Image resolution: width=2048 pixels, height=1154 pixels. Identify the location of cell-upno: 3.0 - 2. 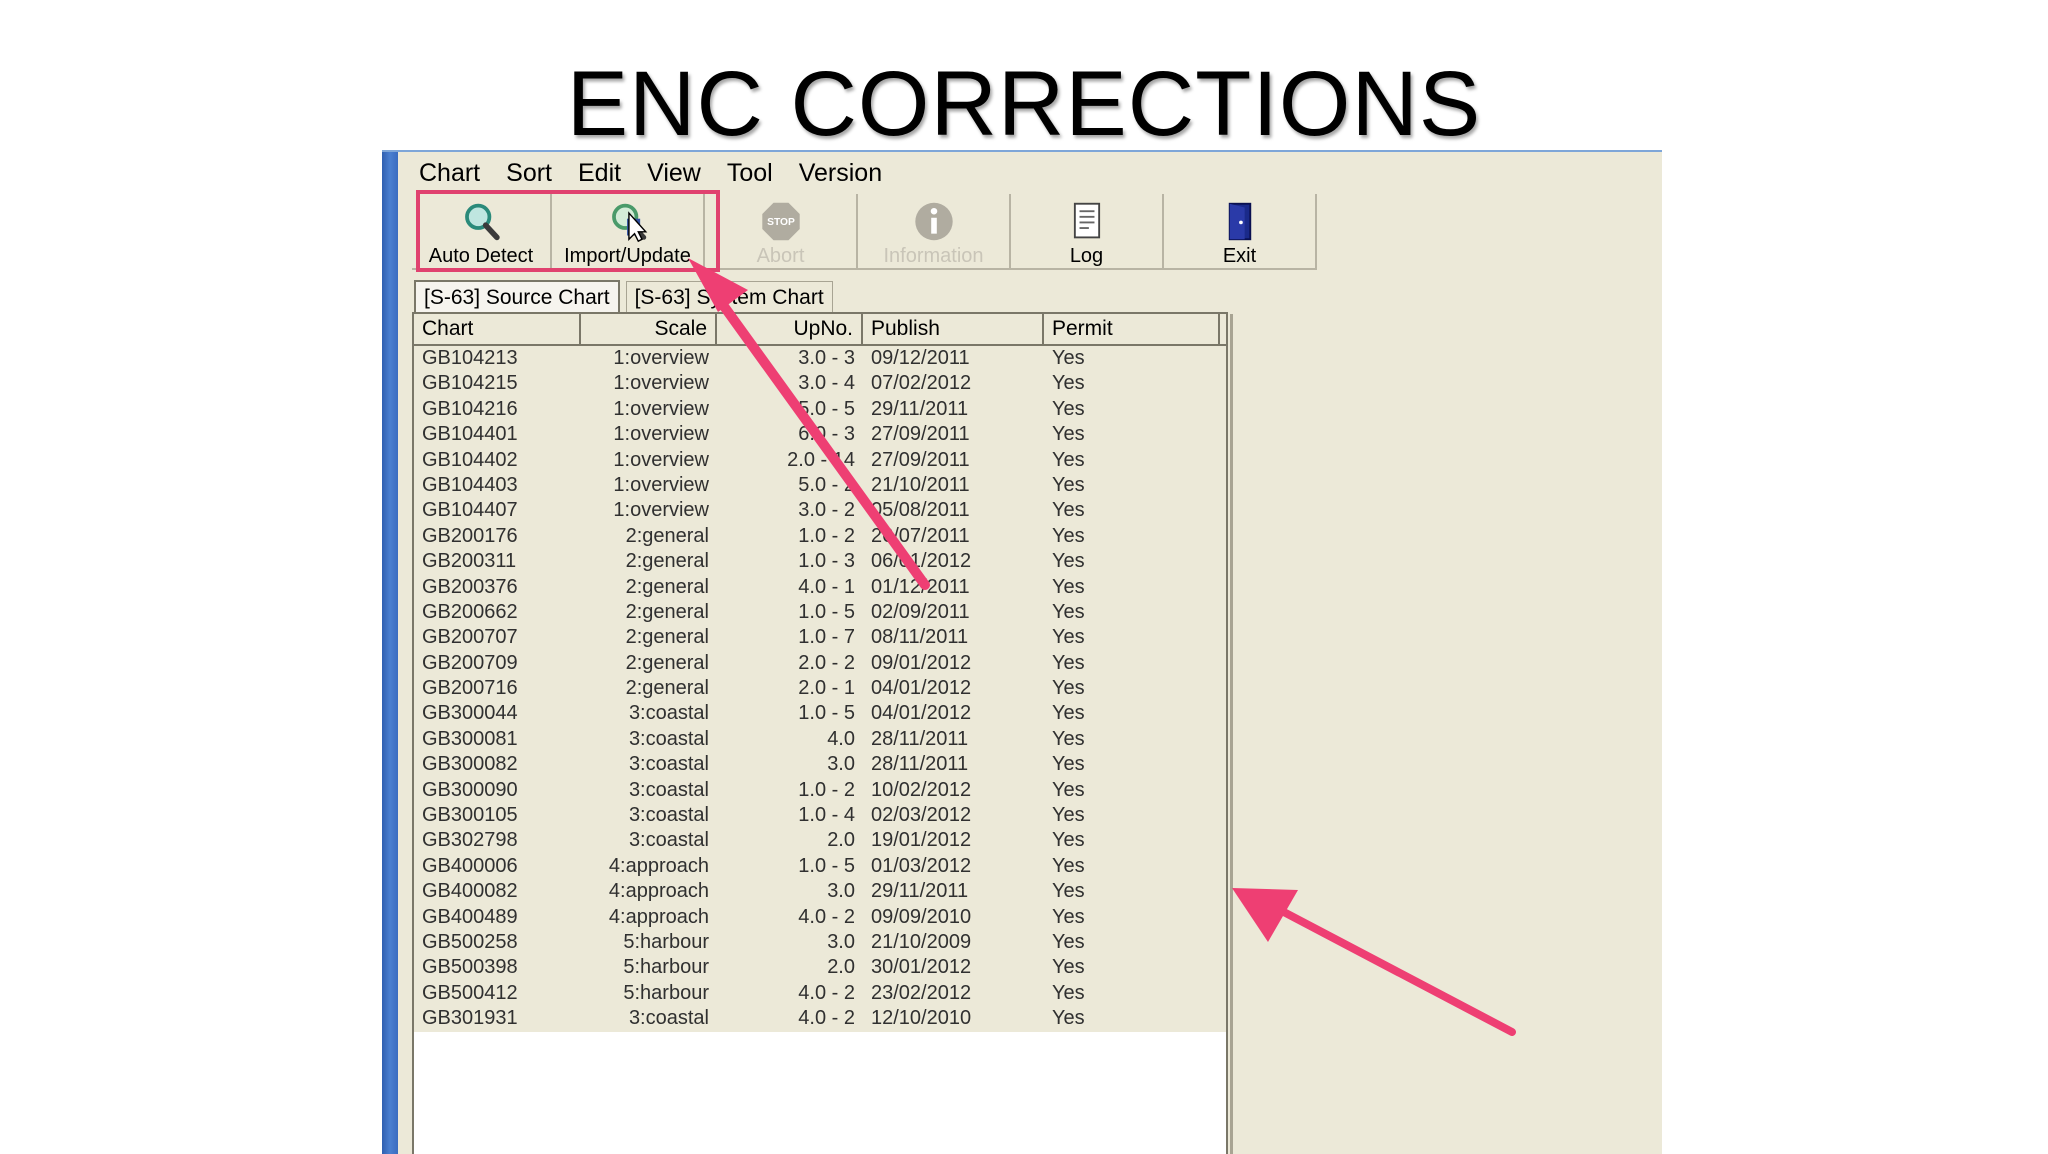
(826, 510).